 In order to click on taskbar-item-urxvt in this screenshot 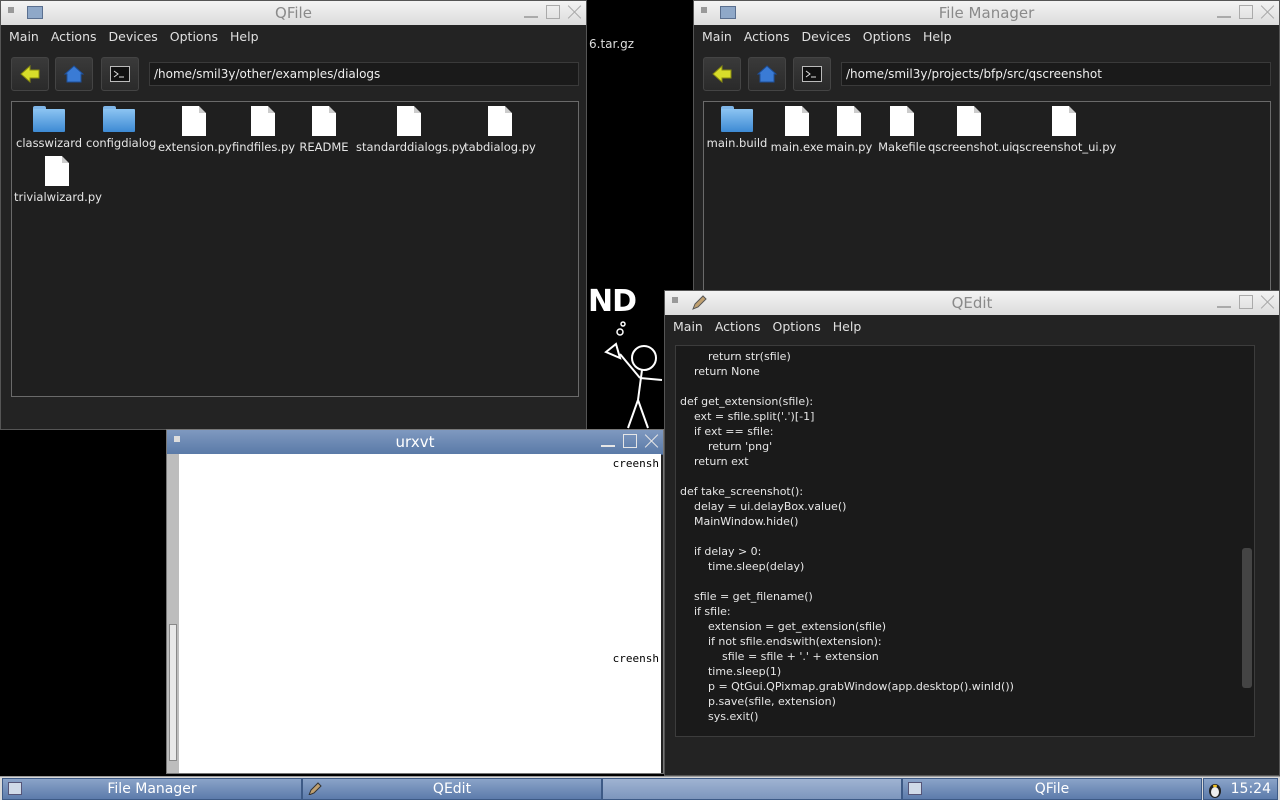, I will do `click(752, 789)`.